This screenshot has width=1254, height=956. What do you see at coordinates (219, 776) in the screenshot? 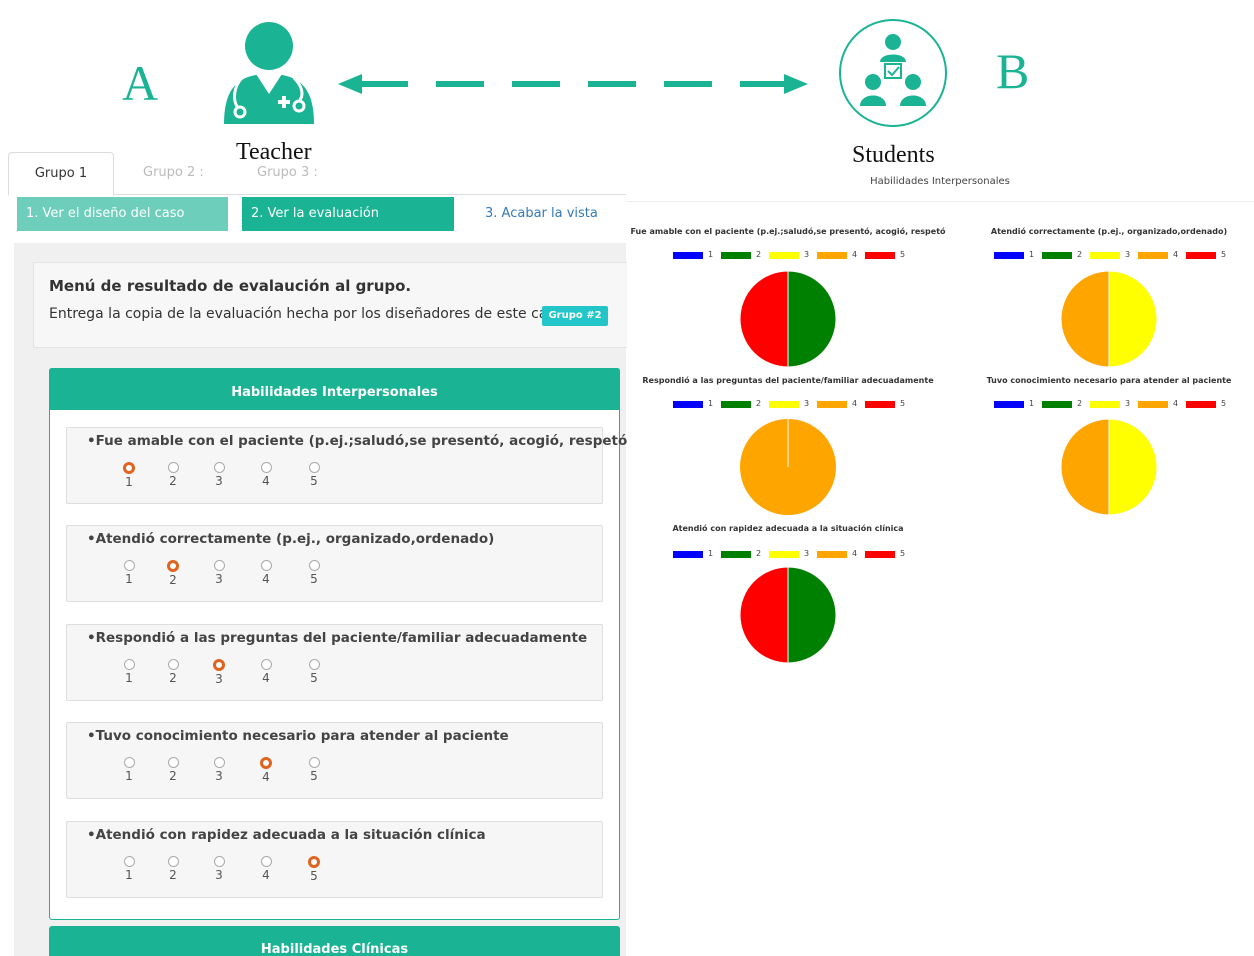
I see `rating-number: 3` at bounding box center [219, 776].